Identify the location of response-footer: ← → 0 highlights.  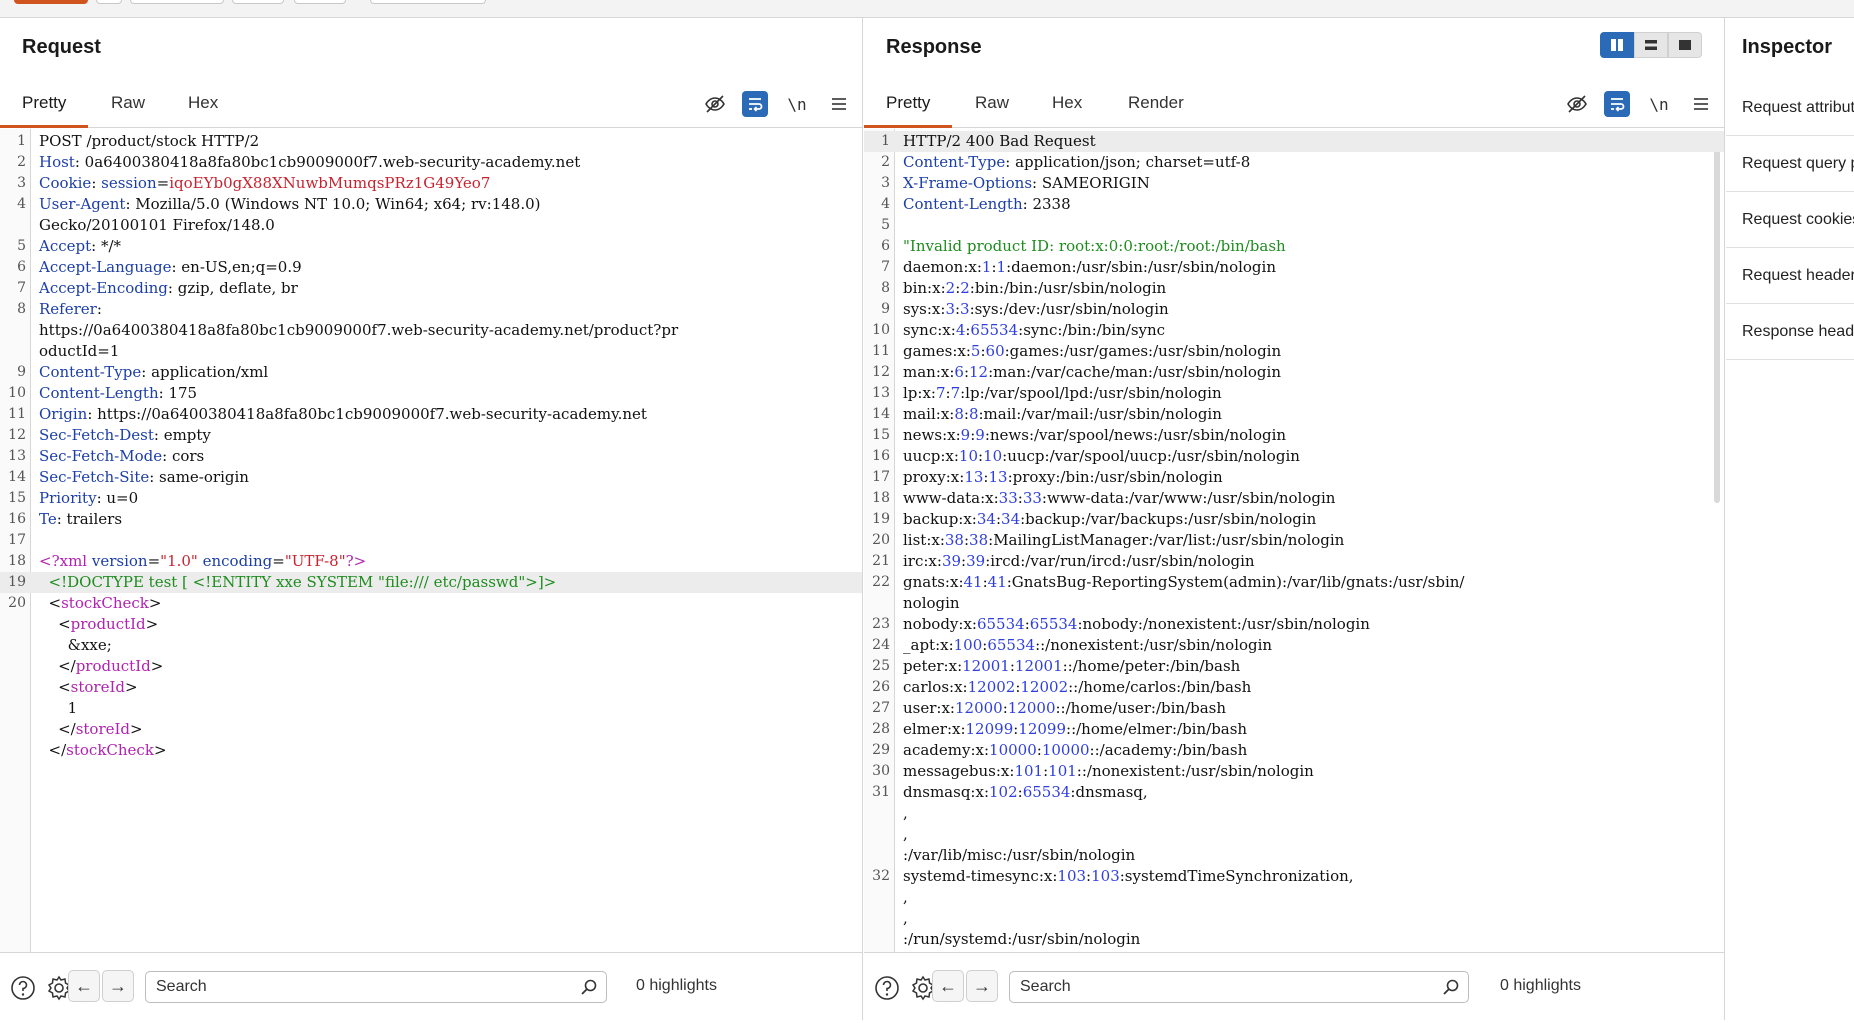
(1294, 986).